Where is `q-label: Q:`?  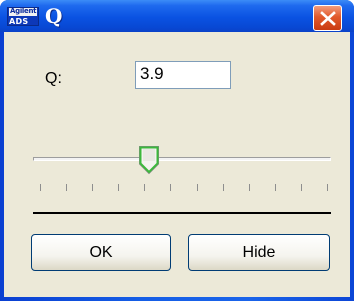 q-label: Q: is located at coordinates (53, 78).